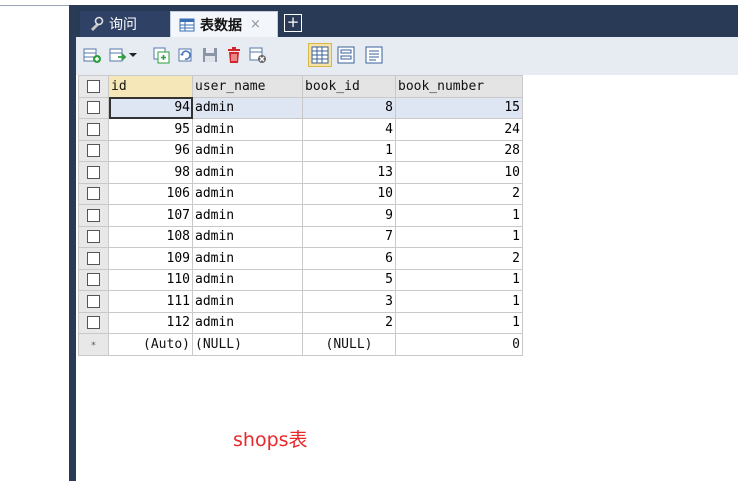  Describe the element at coordinates (150, 172) in the screenshot. I see `cell-id: 98` at that location.